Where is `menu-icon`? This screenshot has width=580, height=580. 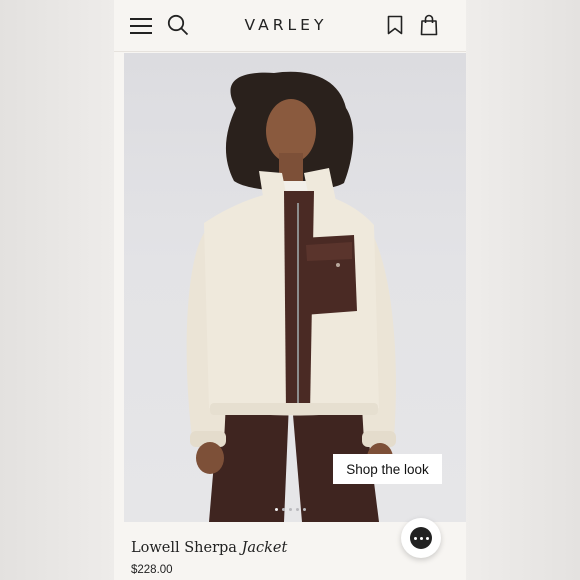 menu-icon is located at coordinates (141, 26).